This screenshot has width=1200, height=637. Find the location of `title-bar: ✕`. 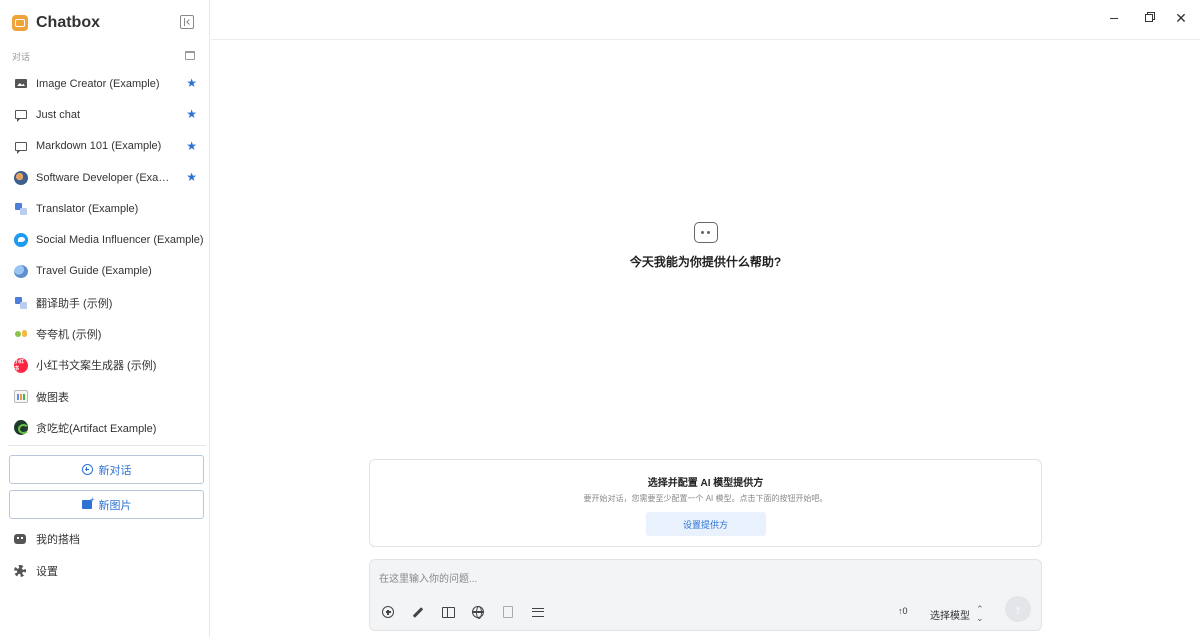

title-bar: ✕ is located at coordinates (705, 20).